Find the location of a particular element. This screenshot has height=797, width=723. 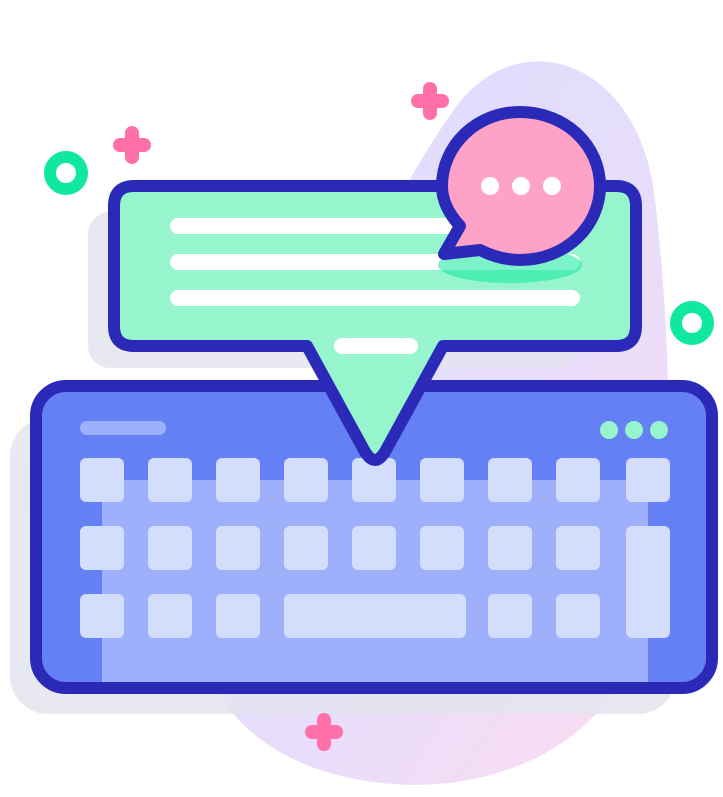

keyboard-label-bar is located at coordinates (123, 428).